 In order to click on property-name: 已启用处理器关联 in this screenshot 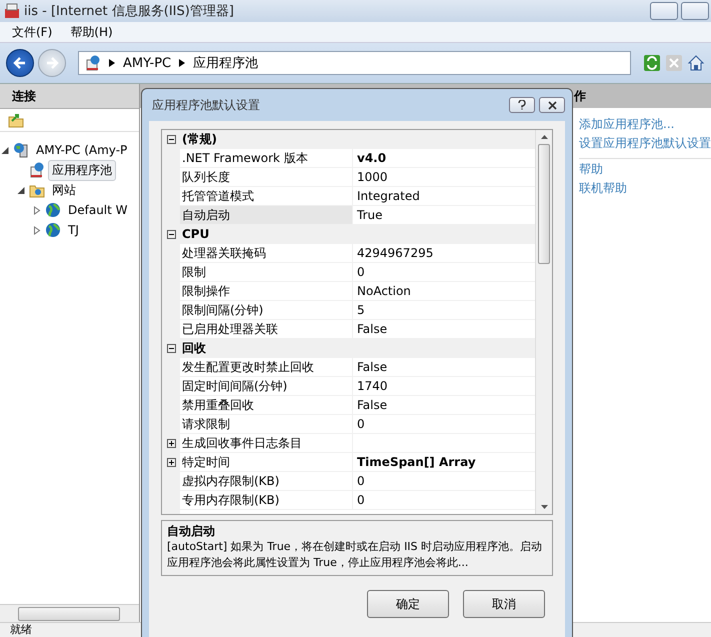, I will do `click(266, 329)`.